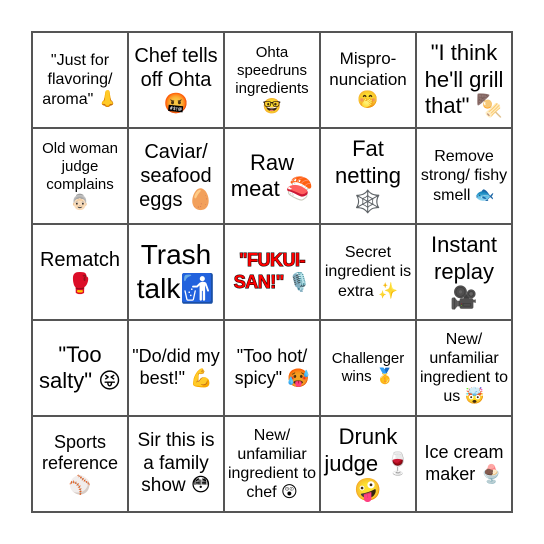 The width and height of the screenshot is (544, 544). I want to click on bingo-cell-text: "Do/did my best!" 💪, so click(176, 367).